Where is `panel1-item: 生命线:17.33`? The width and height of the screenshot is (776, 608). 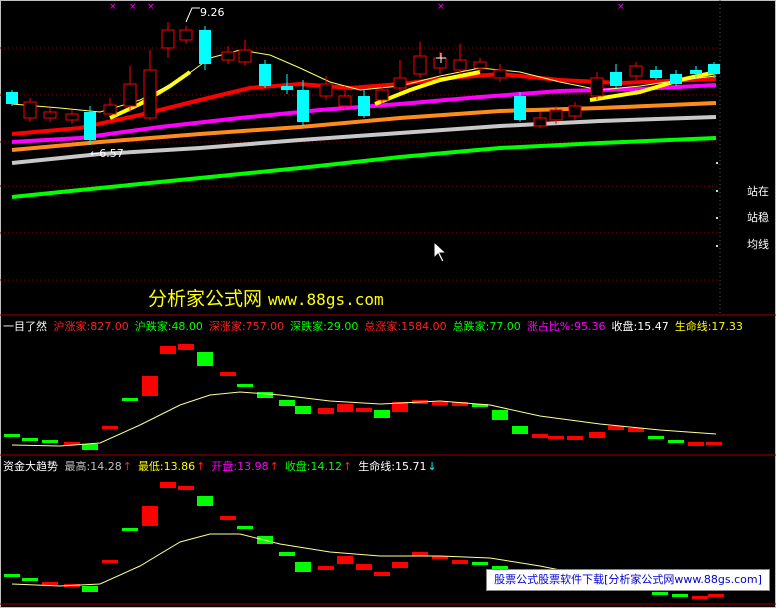
panel1-item: 生命线:17.33 is located at coordinates (709, 326).